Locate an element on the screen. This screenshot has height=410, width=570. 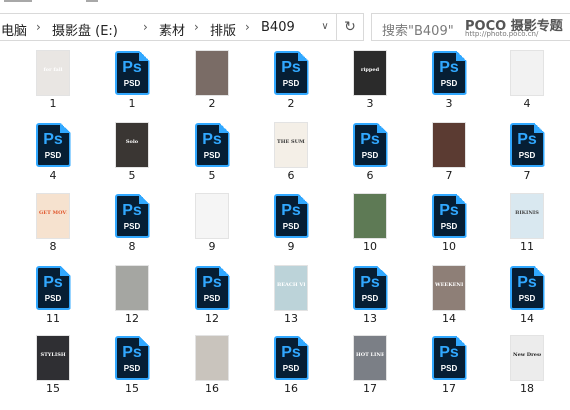
breadcrumb-drive: 摄影盘 (E:) is located at coordinates (85, 29).